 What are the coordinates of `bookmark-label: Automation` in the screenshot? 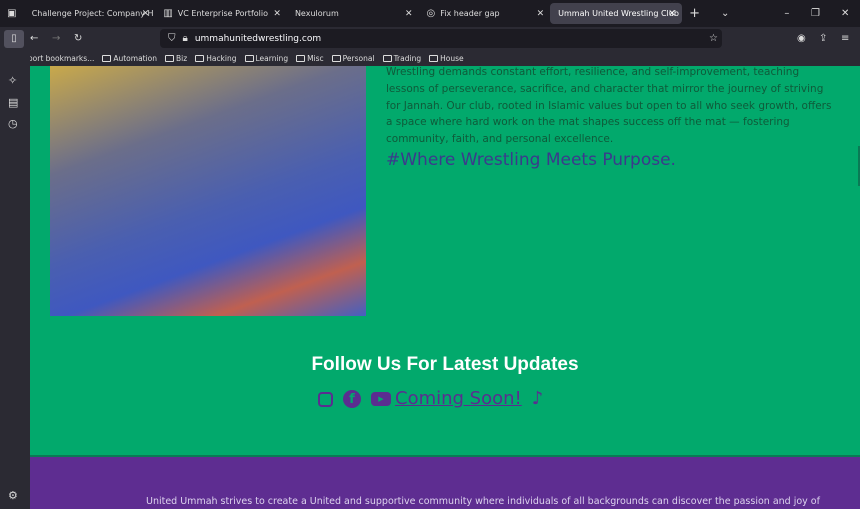 It's located at (135, 58).